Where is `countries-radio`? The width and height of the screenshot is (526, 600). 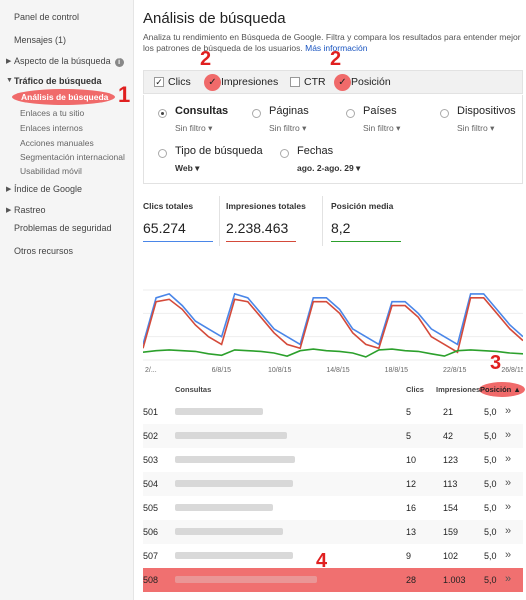
countries-radio is located at coordinates (350, 113).